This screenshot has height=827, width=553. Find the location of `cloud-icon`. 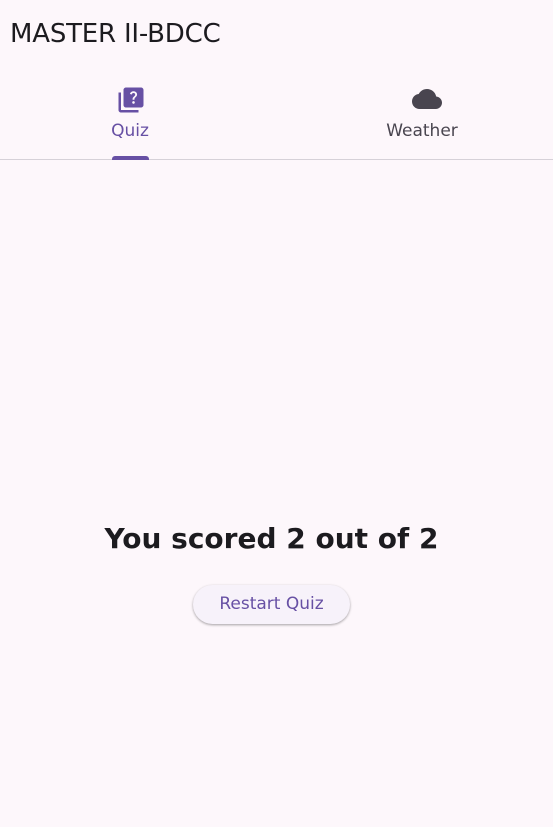

cloud-icon is located at coordinates (427, 99).